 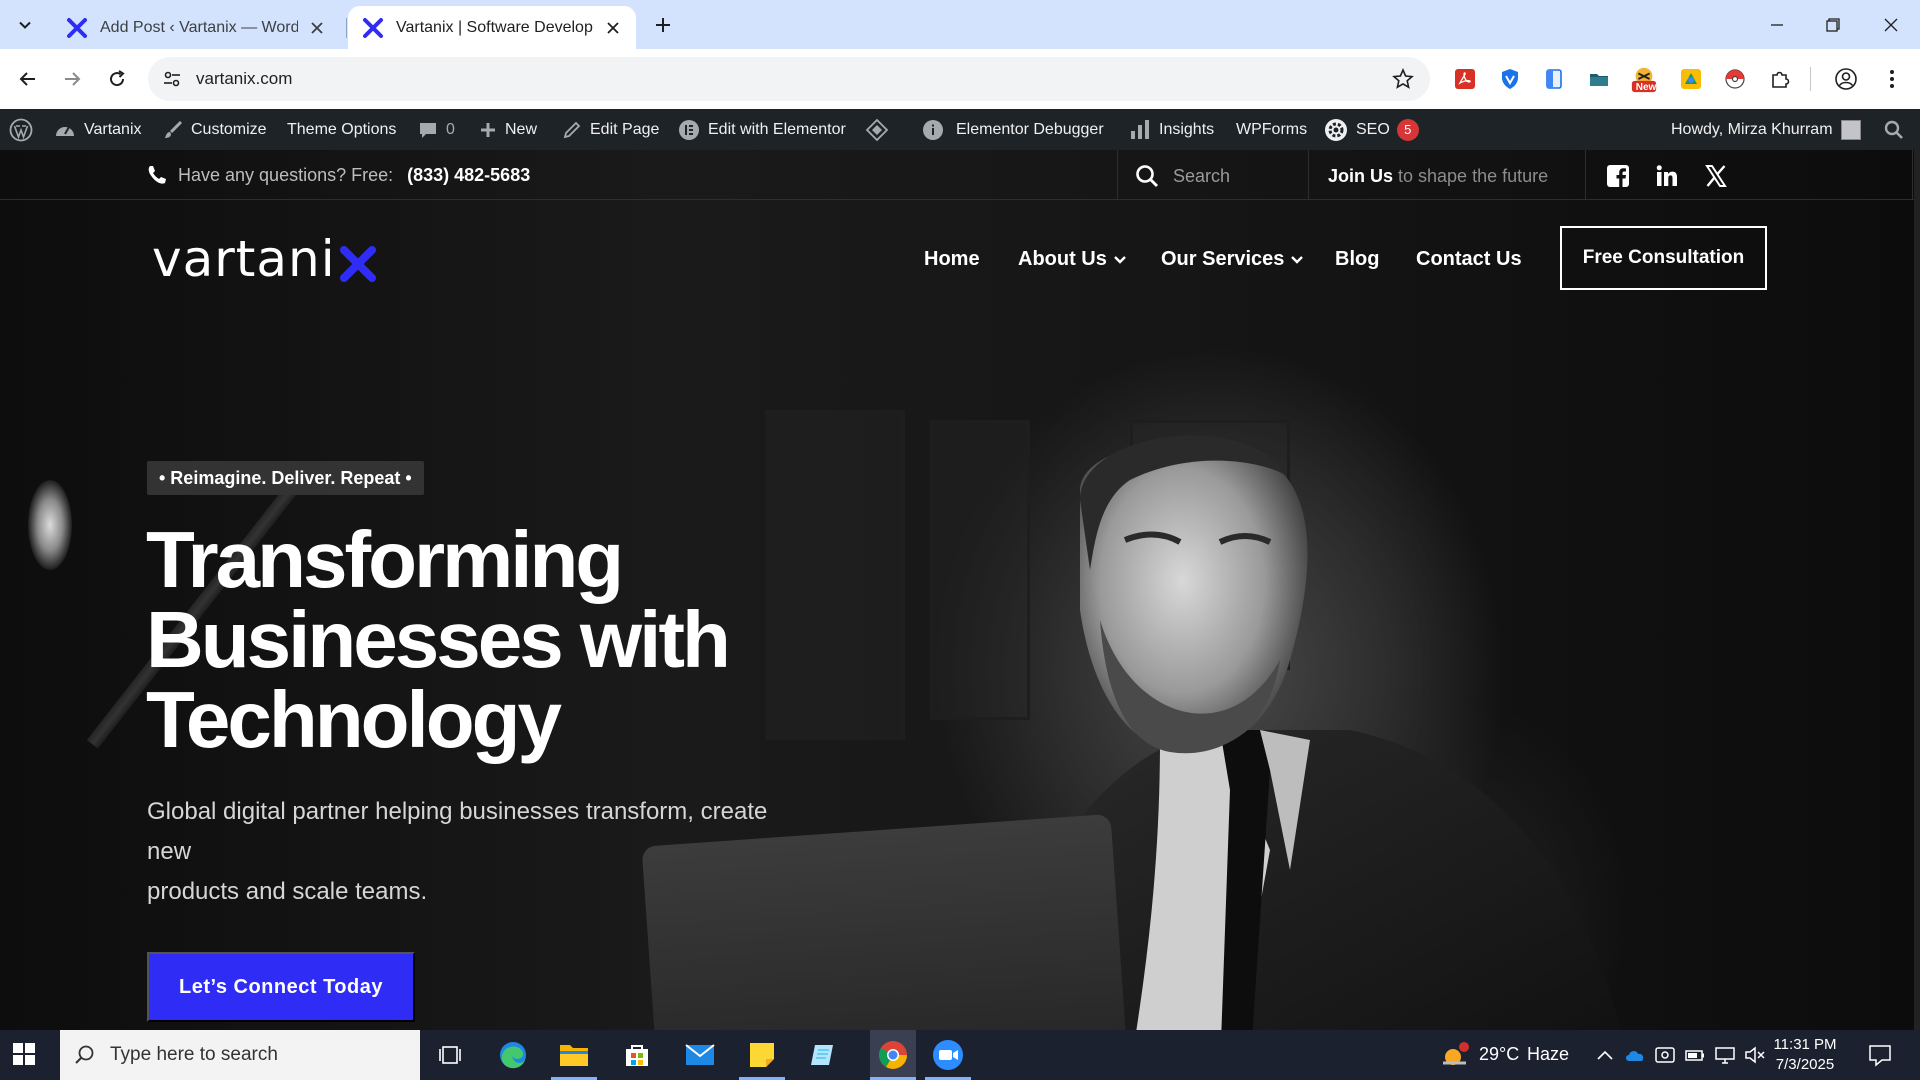 I want to click on chrome-taskbar-button, so click(x=893, y=1055).